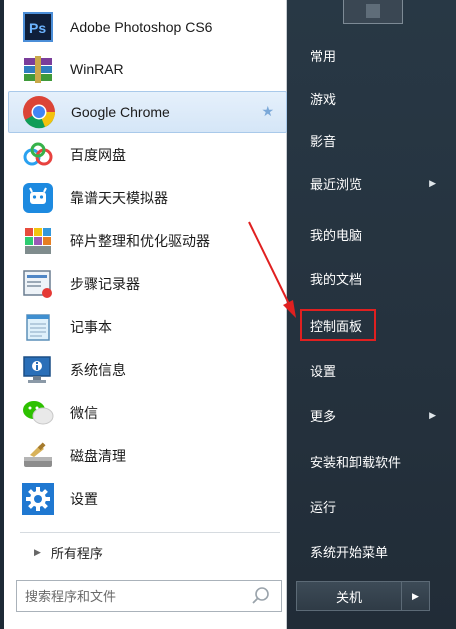 Image resolution: width=456 pixels, height=629 pixels. Describe the element at coordinates (147, 284) in the screenshot. I see `program-steps-recorder: 步骤记录器` at that location.